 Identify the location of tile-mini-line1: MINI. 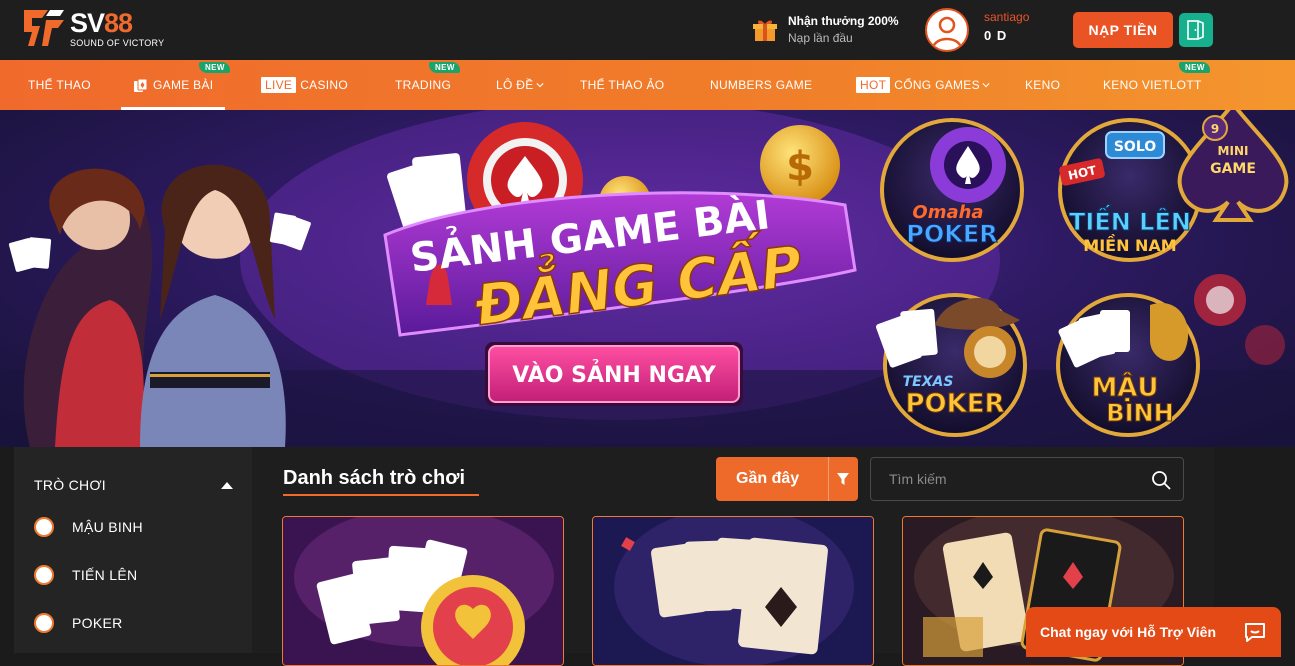
(1233, 151).